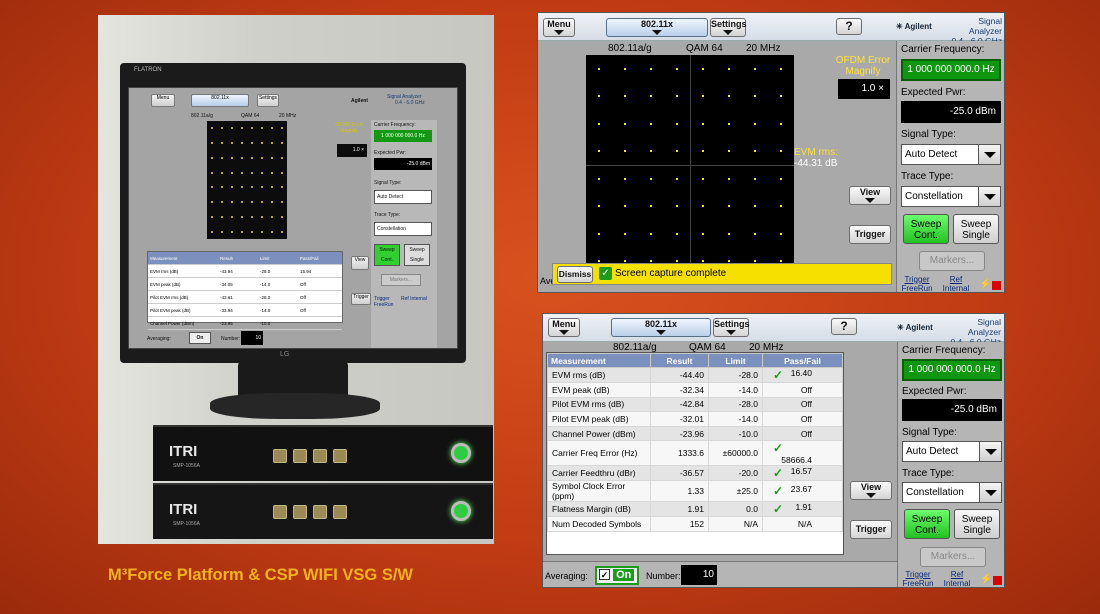 This screenshot has width=1100, height=614. I want to click on number-field: 10, so click(699, 575).